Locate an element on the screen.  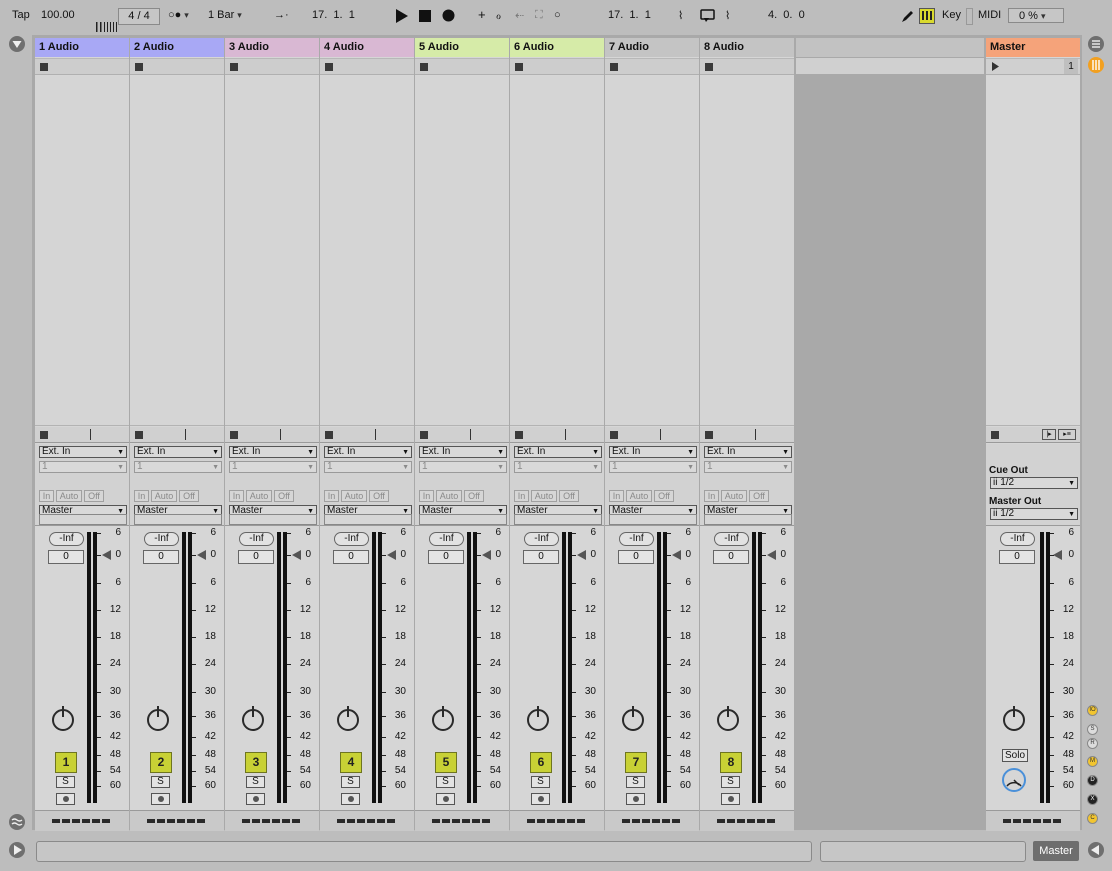
loop-switch-icon is located at coordinates (708, 17).